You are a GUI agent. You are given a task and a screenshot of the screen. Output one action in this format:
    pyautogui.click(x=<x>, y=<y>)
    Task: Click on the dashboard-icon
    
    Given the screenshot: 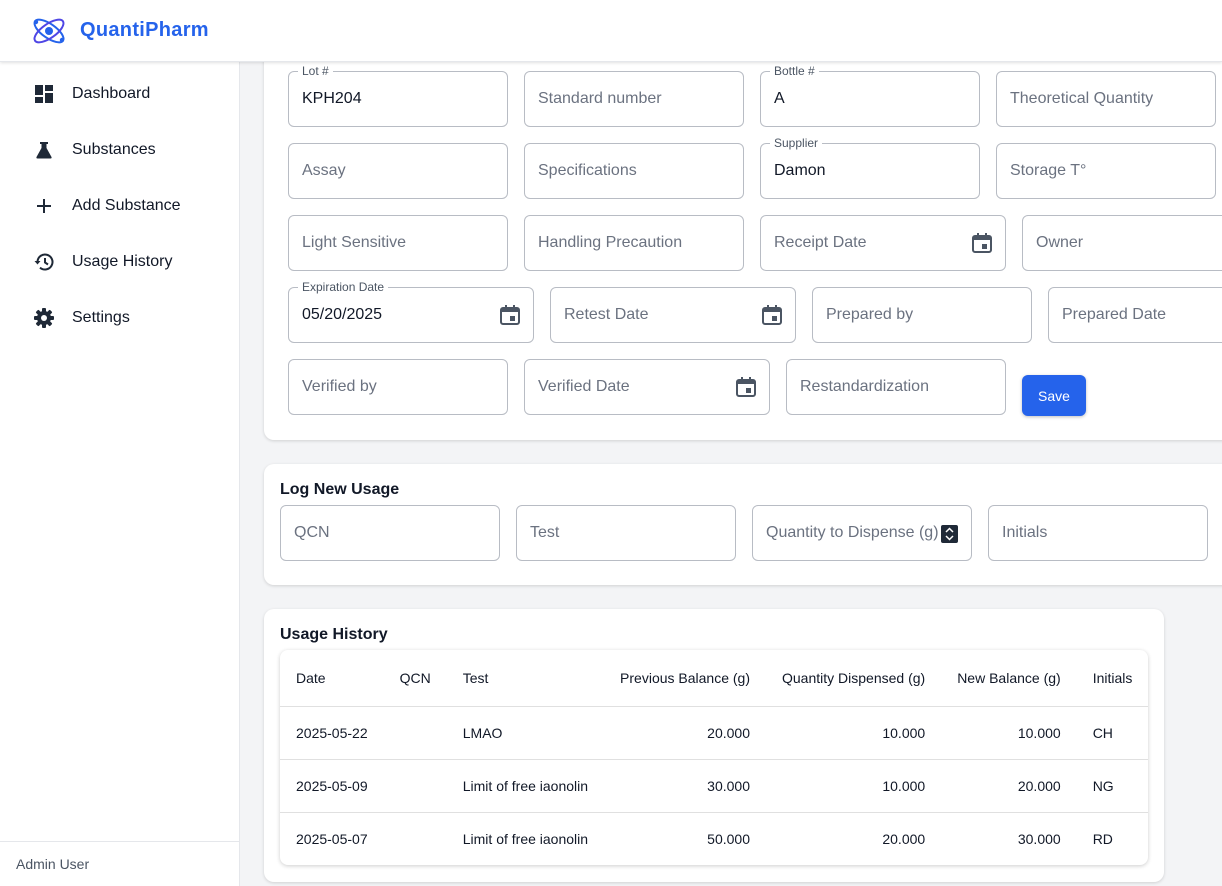 What is the action you would take?
    pyautogui.click(x=44, y=94)
    